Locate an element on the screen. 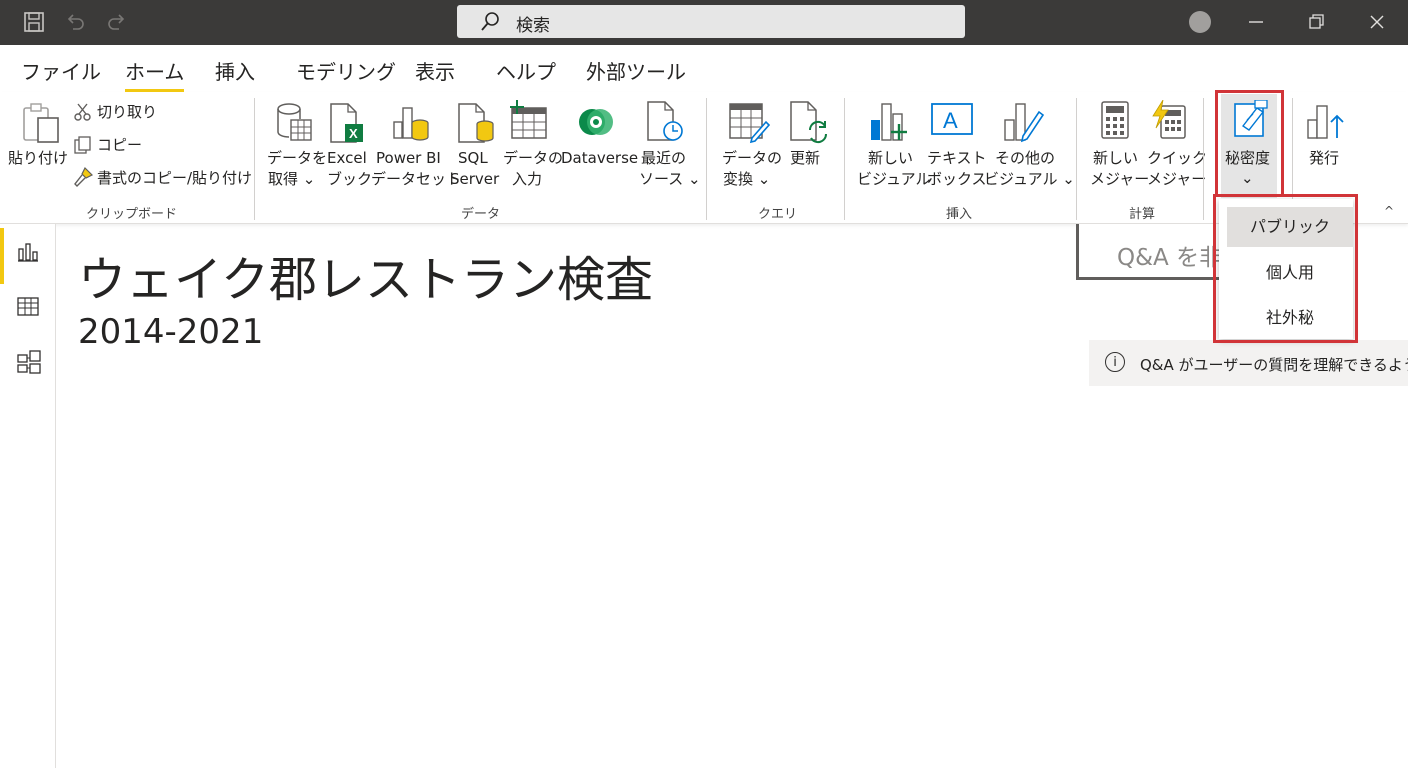  data-group-label: データ is located at coordinates (481, 214).